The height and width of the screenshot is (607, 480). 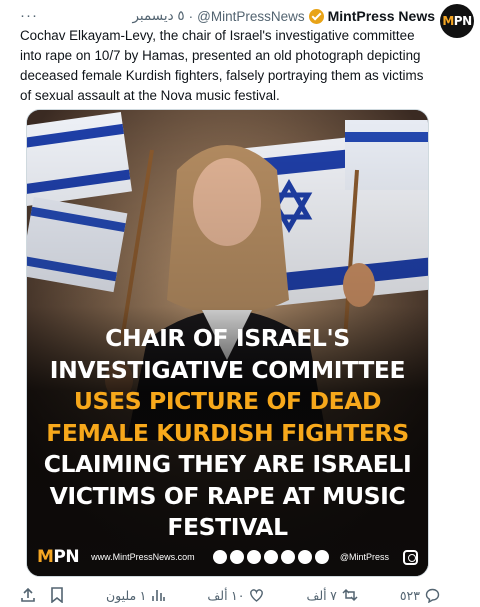 I want to click on like-button: ١٠ ألف, so click(x=235, y=595).